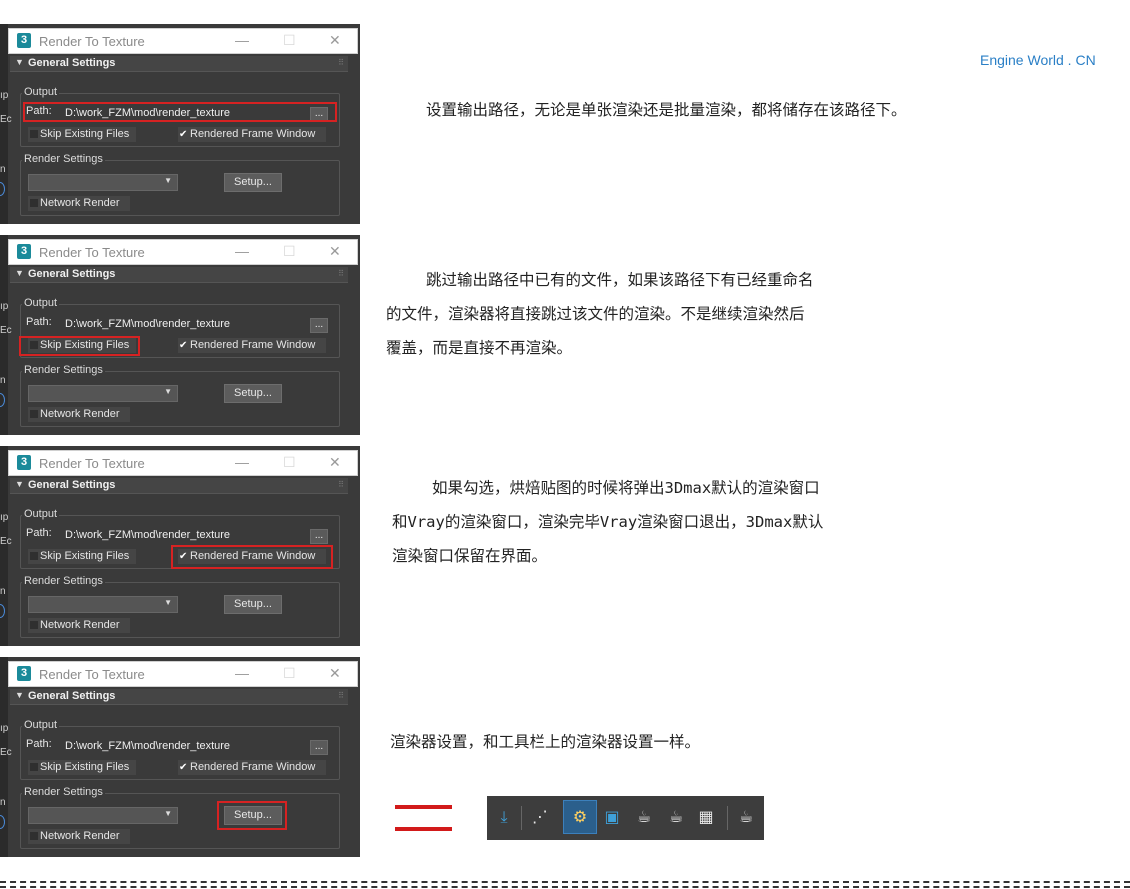 The height and width of the screenshot is (889, 1130). Describe the element at coordinates (92, 41) in the screenshot. I see `window-title: Render To Texture` at that location.